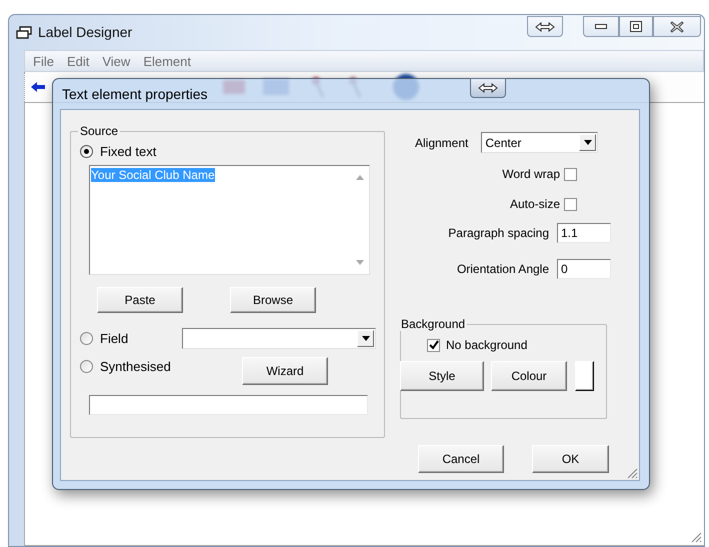 The height and width of the screenshot is (547, 709). What do you see at coordinates (99, 131) in the screenshot?
I see `group-label: Source` at bounding box center [99, 131].